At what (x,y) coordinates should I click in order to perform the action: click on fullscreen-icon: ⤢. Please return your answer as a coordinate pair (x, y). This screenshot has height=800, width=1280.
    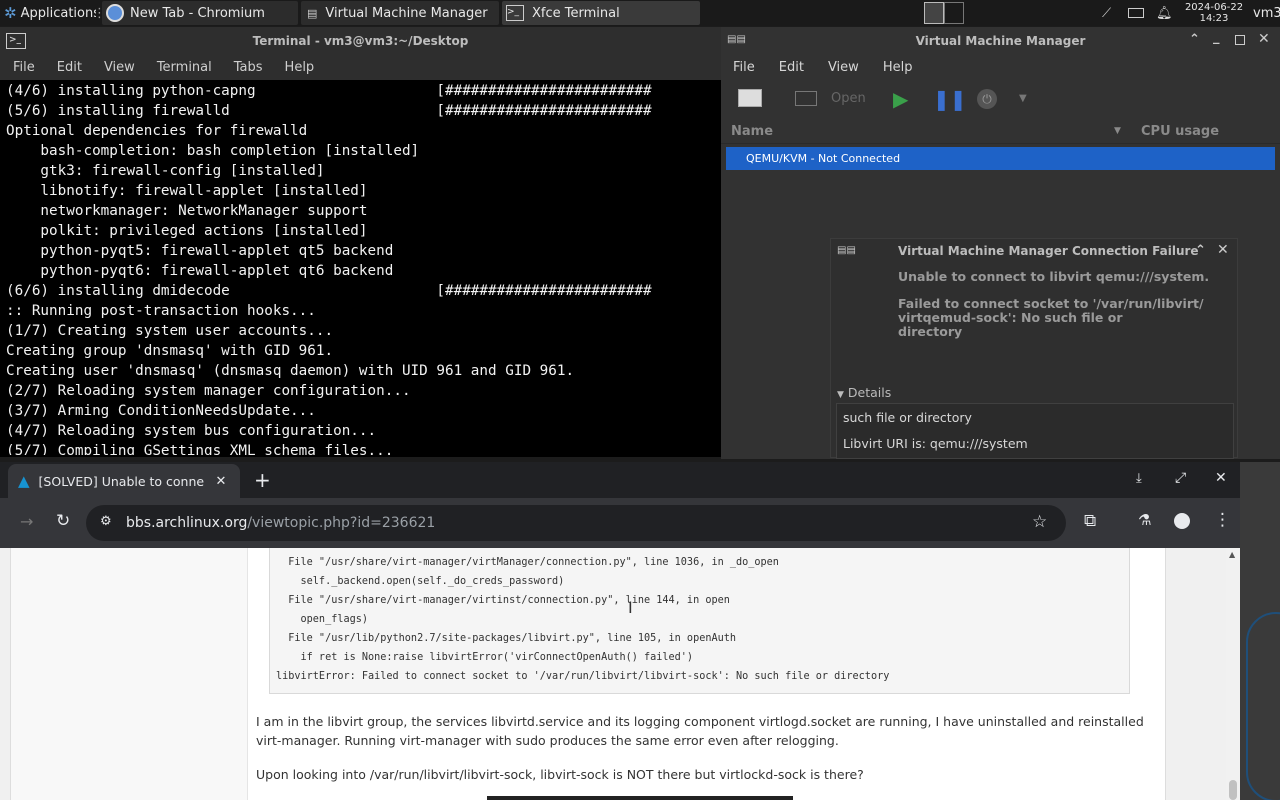
    Looking at the image, I should click on (1180, 478).